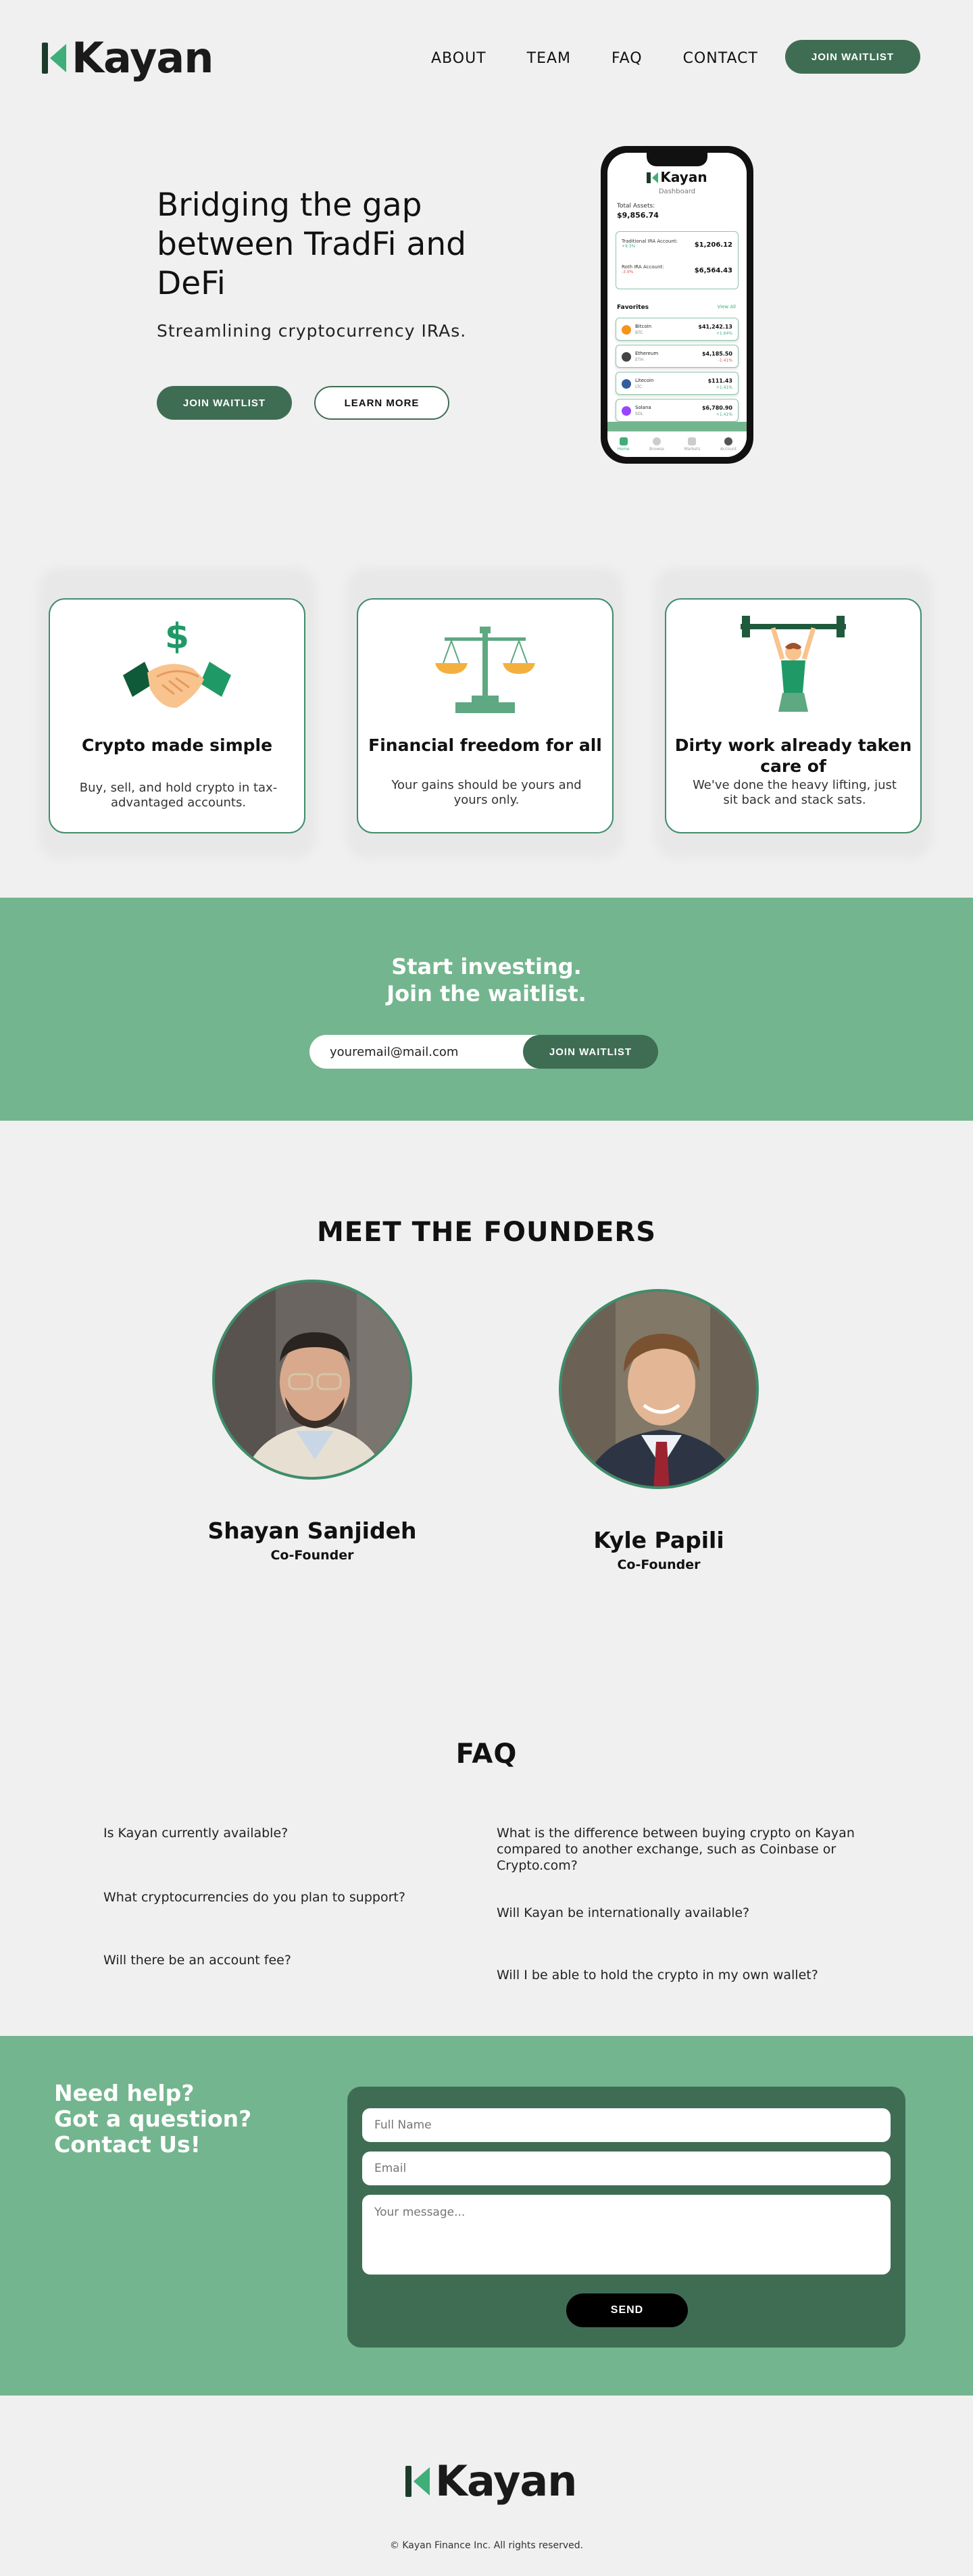 Image resolution: width=973 pixels, height=2576 pixels. What do you see at coordinates (424, 1052) in the screenshot?
I see `waitlist-email-input` at bounding box center [424, 1052].